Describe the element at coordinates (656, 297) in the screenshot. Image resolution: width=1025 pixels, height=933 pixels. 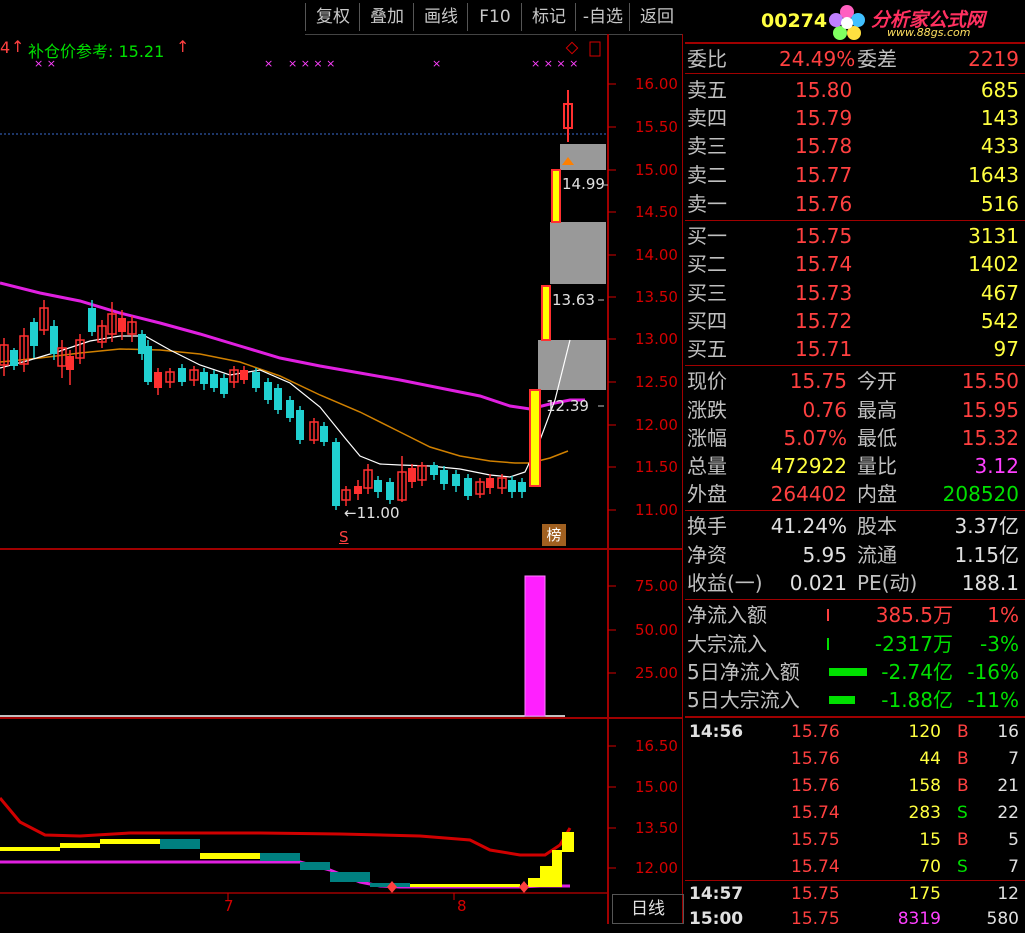
I see `price-axis-label: 13.50` at that location.